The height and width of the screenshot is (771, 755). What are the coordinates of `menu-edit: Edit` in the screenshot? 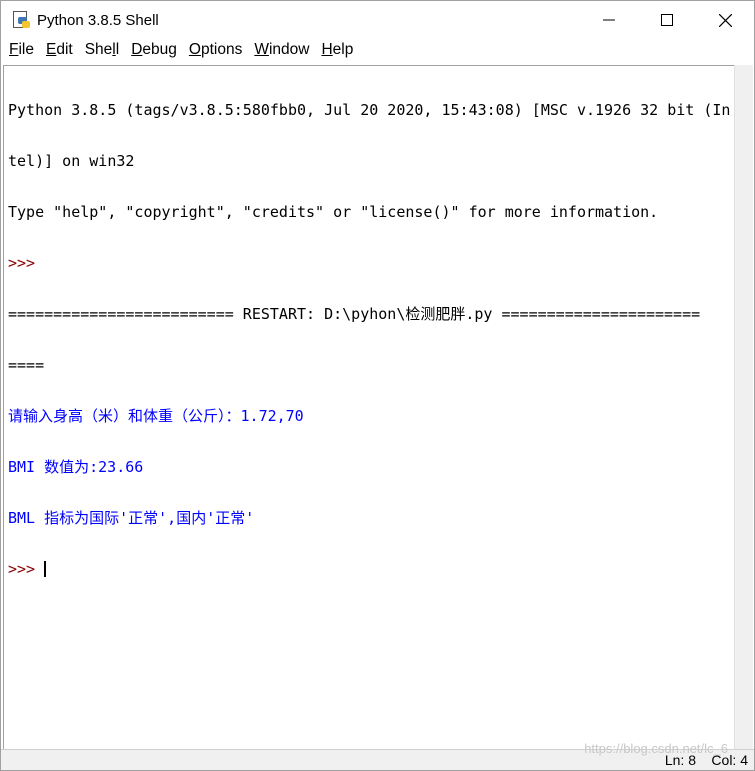 It's located at (59, 49).